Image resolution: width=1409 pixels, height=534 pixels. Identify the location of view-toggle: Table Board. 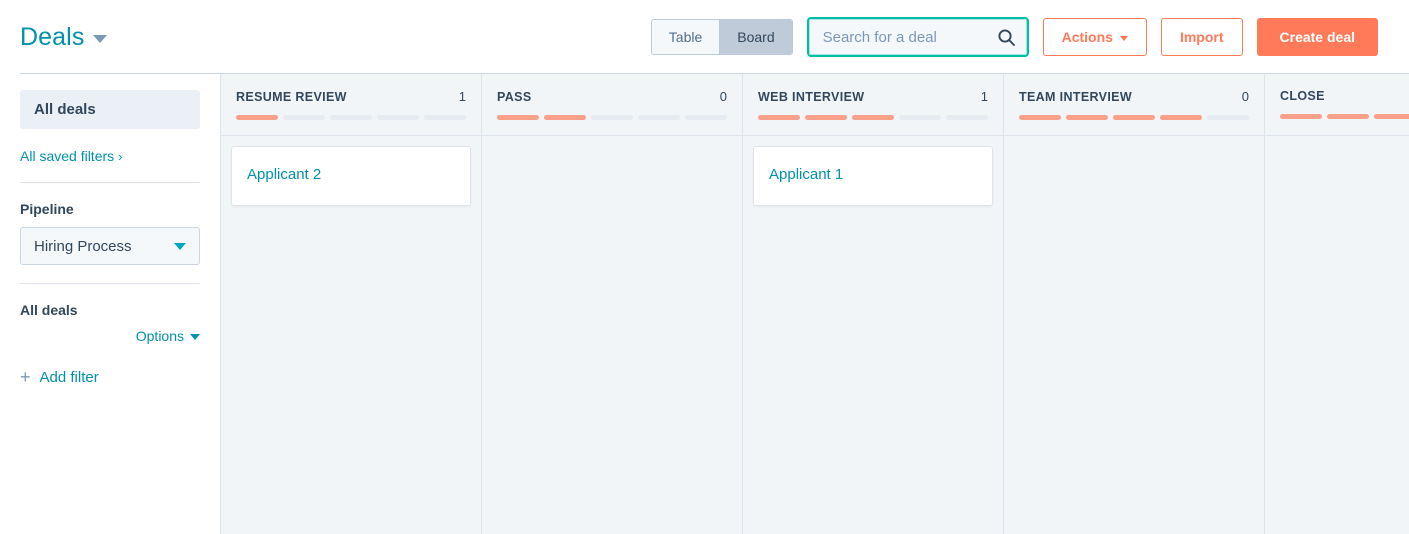
(721, 37).